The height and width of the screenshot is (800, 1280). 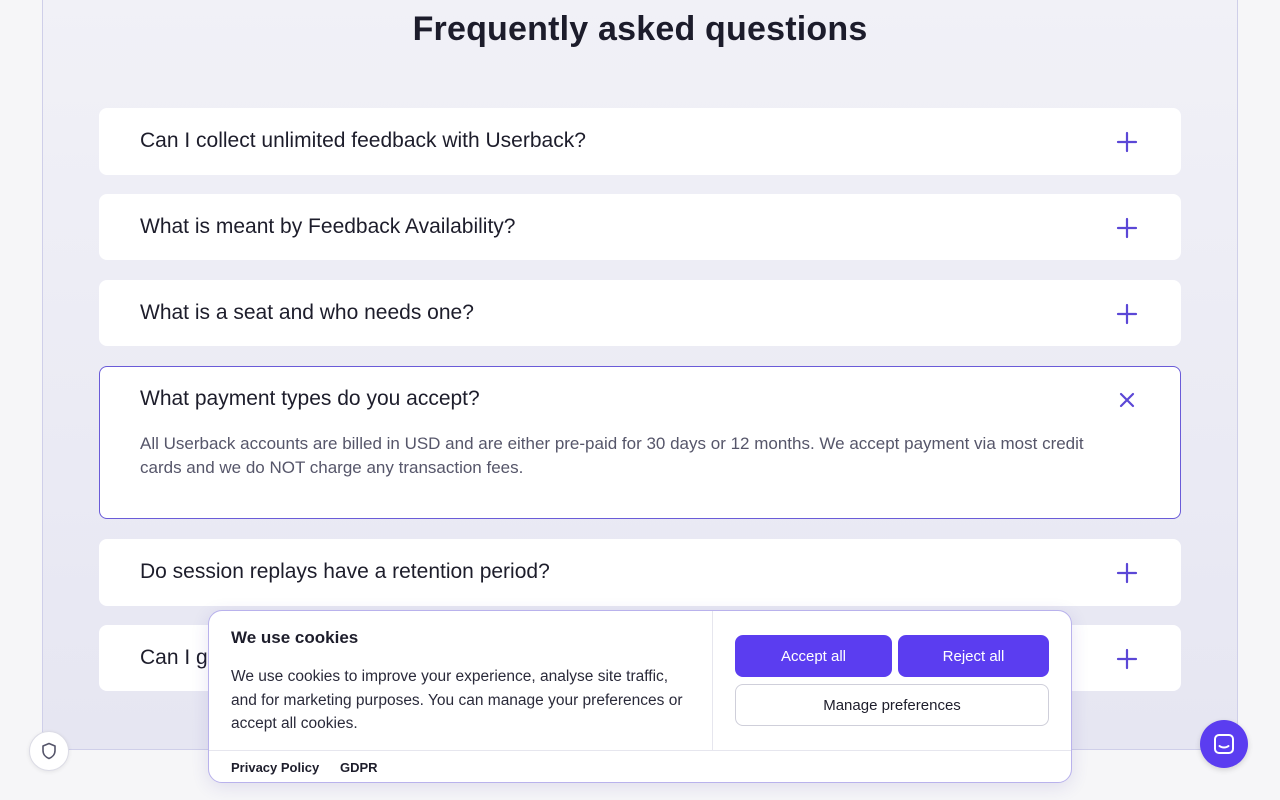 I want to click on accept-all-button: Accept all, so click(x=813, y=656).